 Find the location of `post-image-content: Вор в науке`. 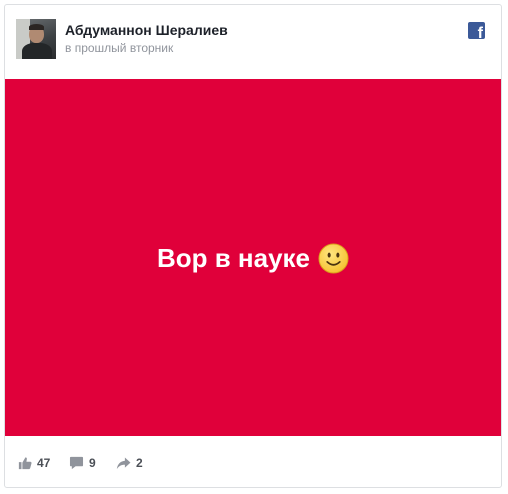

post-image-content: Вор в науке is located at coordinates (253, 258).